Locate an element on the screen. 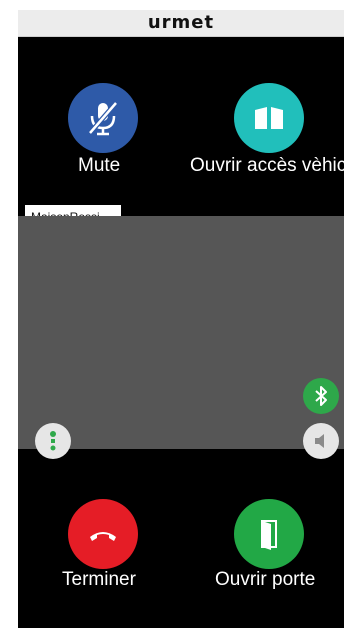  open-door-label: Ouvrir porte is located at coordinates (265, 579).